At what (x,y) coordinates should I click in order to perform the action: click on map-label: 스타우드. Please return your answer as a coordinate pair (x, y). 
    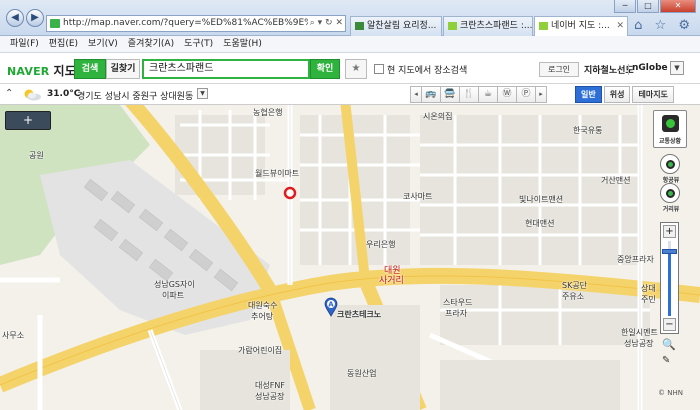
    Looking at the image, I should click on (457, 302).